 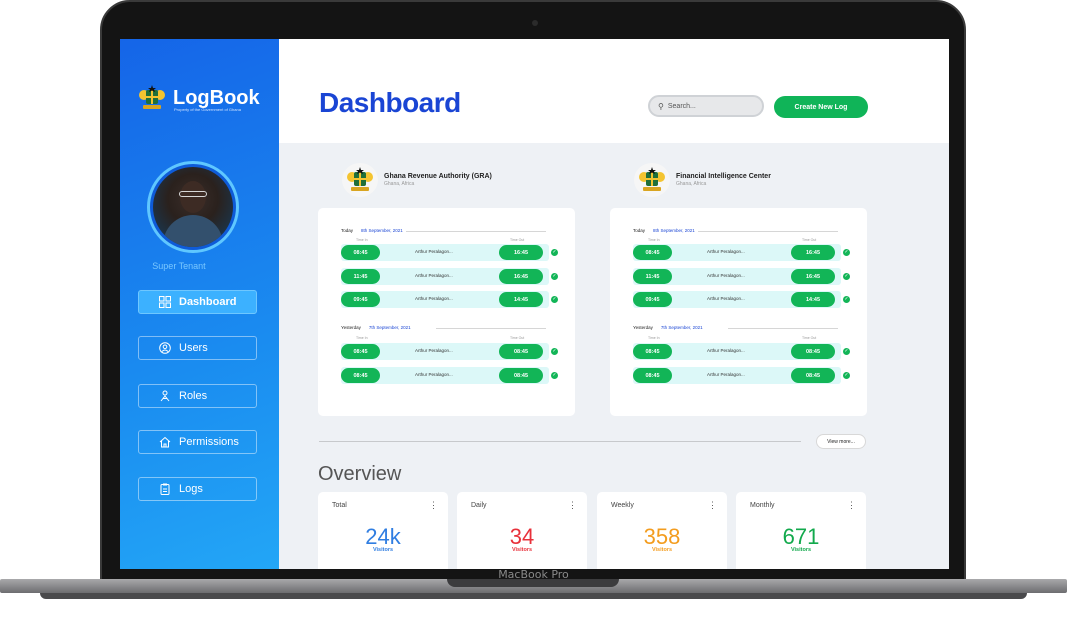 I want to click on day-header: Yesterday 7th September, 2021, so click(x=376, y=327).